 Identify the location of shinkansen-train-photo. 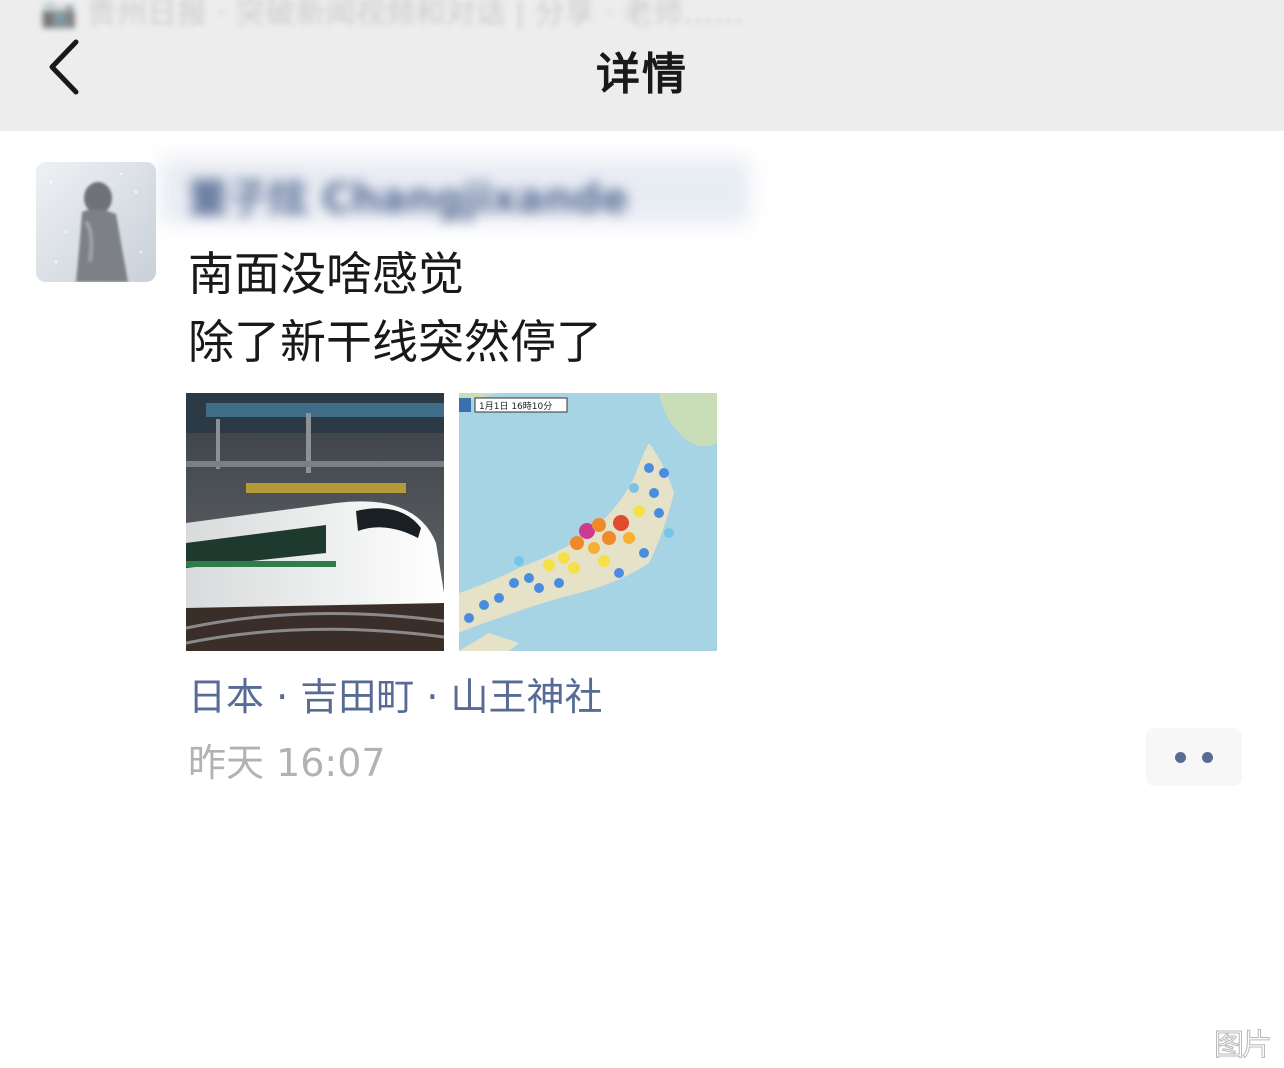
(315, 522).